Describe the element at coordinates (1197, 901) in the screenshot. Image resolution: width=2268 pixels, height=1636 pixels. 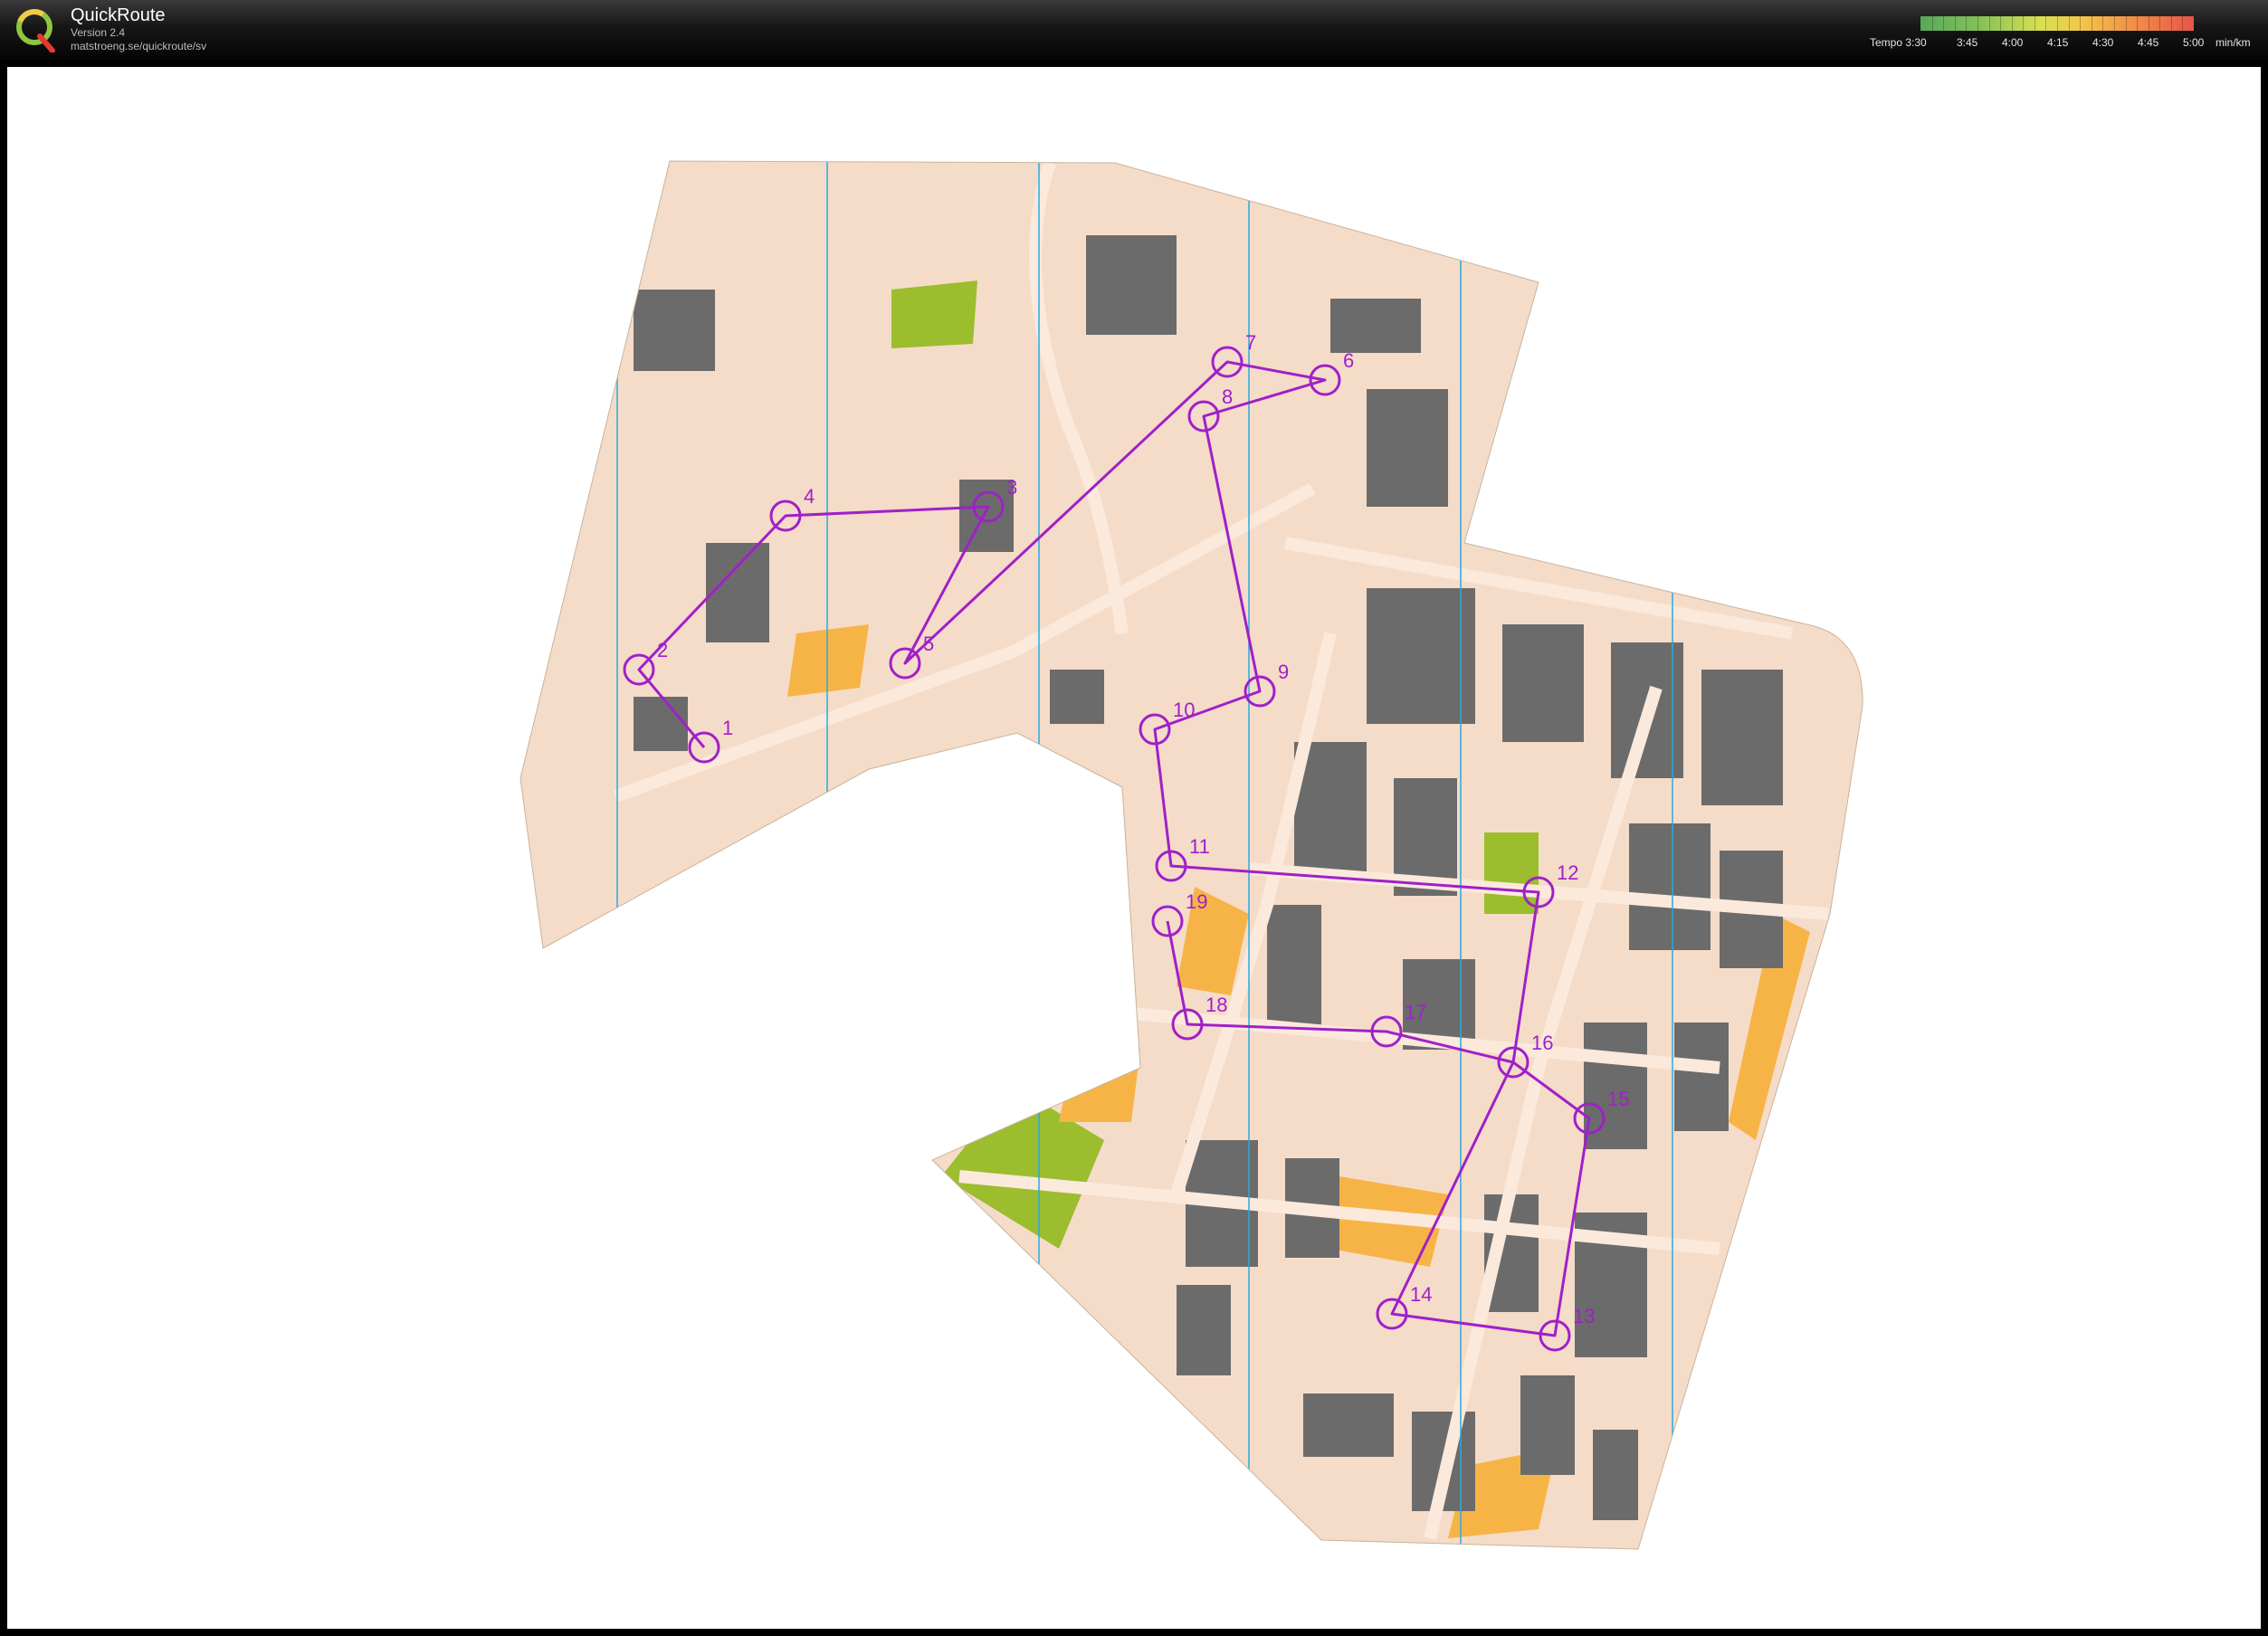
I see `control-number: 19` at that location.